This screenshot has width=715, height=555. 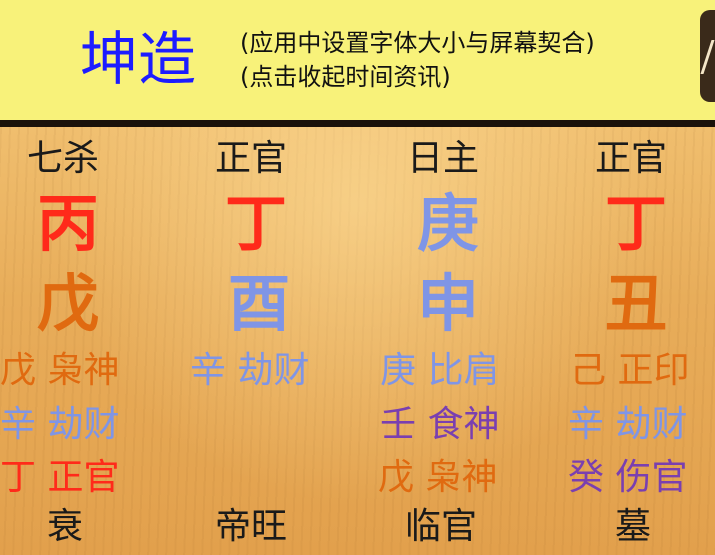 I want to click on earthly-branch: 酉, so click(x=259, y=303).